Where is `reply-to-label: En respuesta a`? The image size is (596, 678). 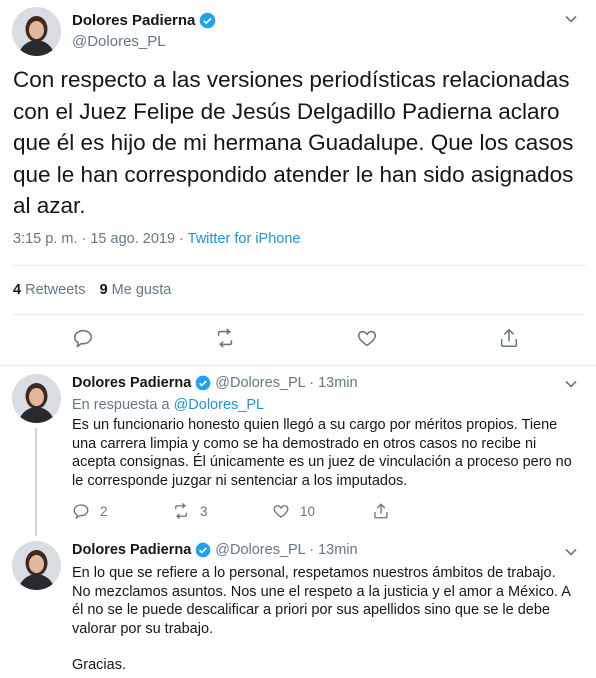
reply-to-label: En respuesta a is located at coordinates (123, 405).